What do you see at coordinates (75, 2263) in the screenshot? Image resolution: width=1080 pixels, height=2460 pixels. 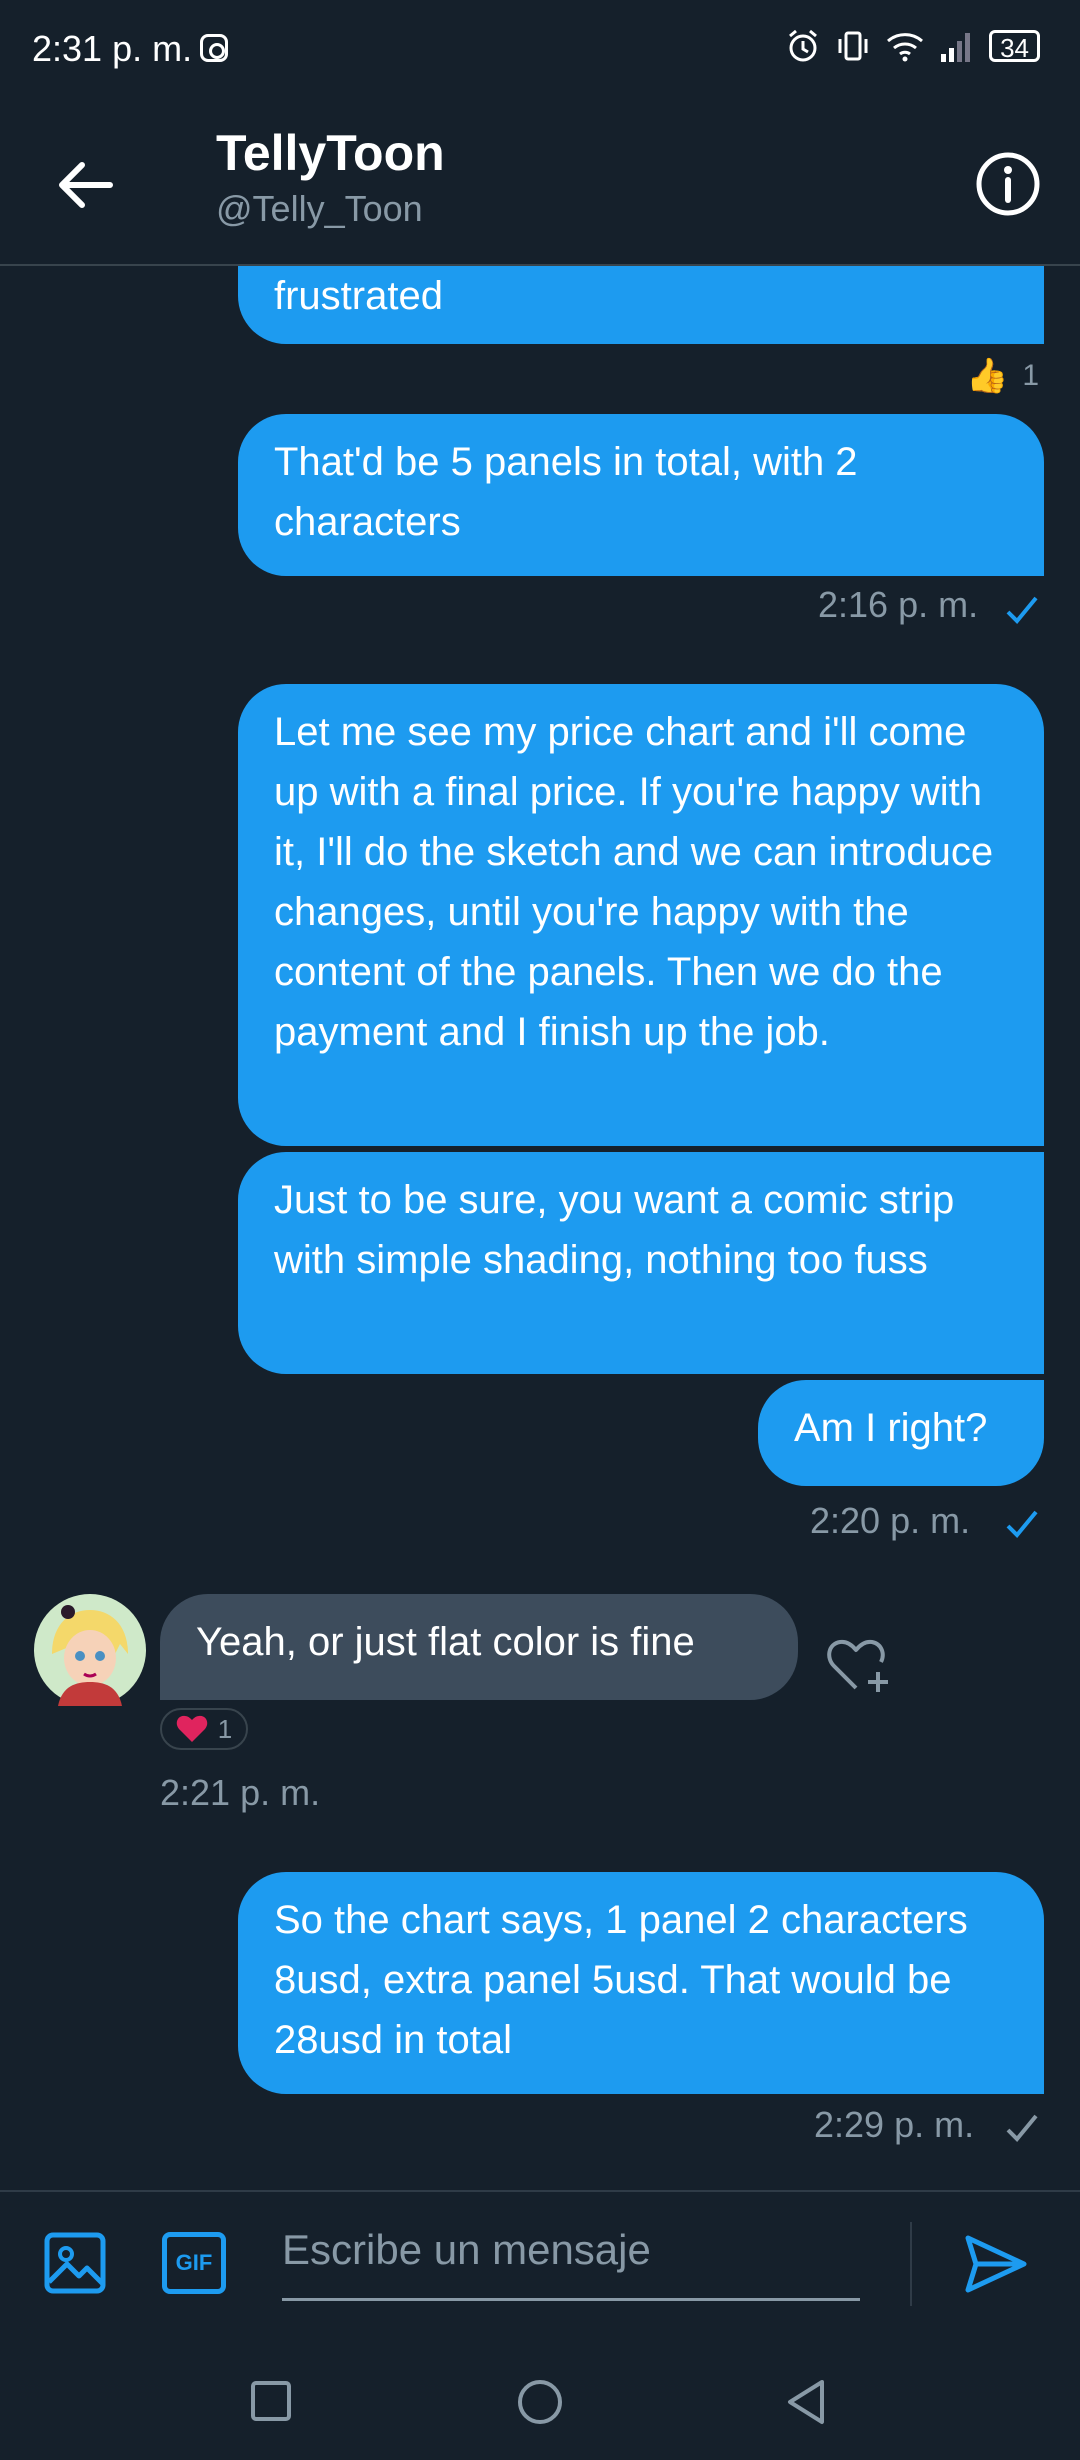 I see `image-icon` at bounding box center [75, 2263].